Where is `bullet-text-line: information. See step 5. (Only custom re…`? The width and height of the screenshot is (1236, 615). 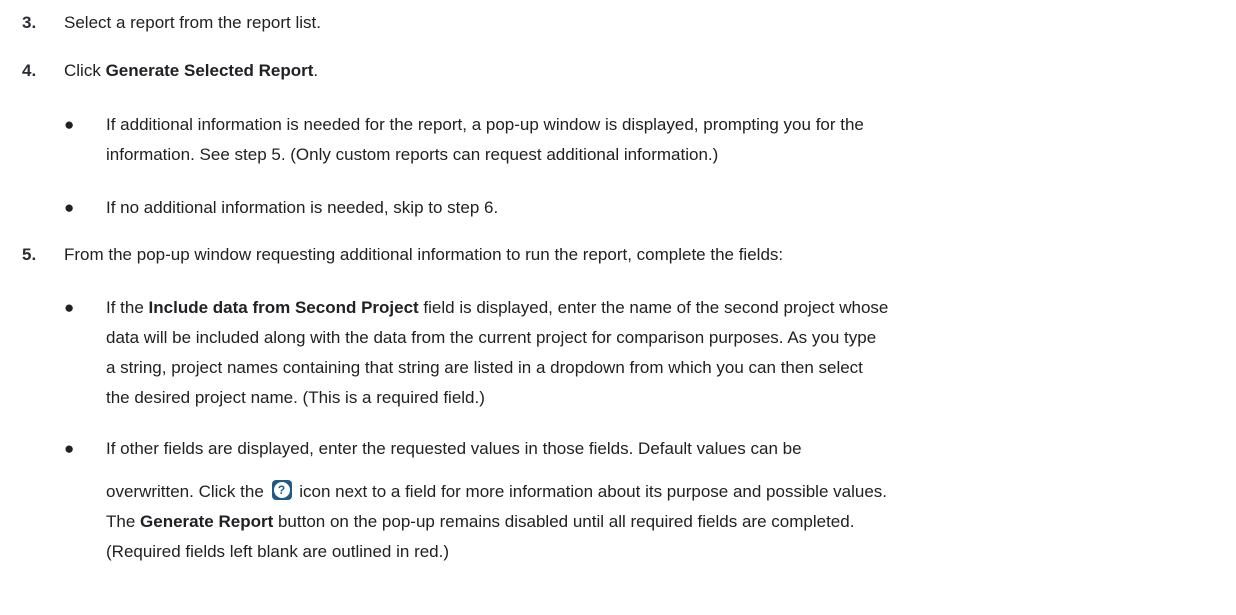
bullet-text-line: information. See step 5. (Only custom re… is located at coordinates (412, 154).